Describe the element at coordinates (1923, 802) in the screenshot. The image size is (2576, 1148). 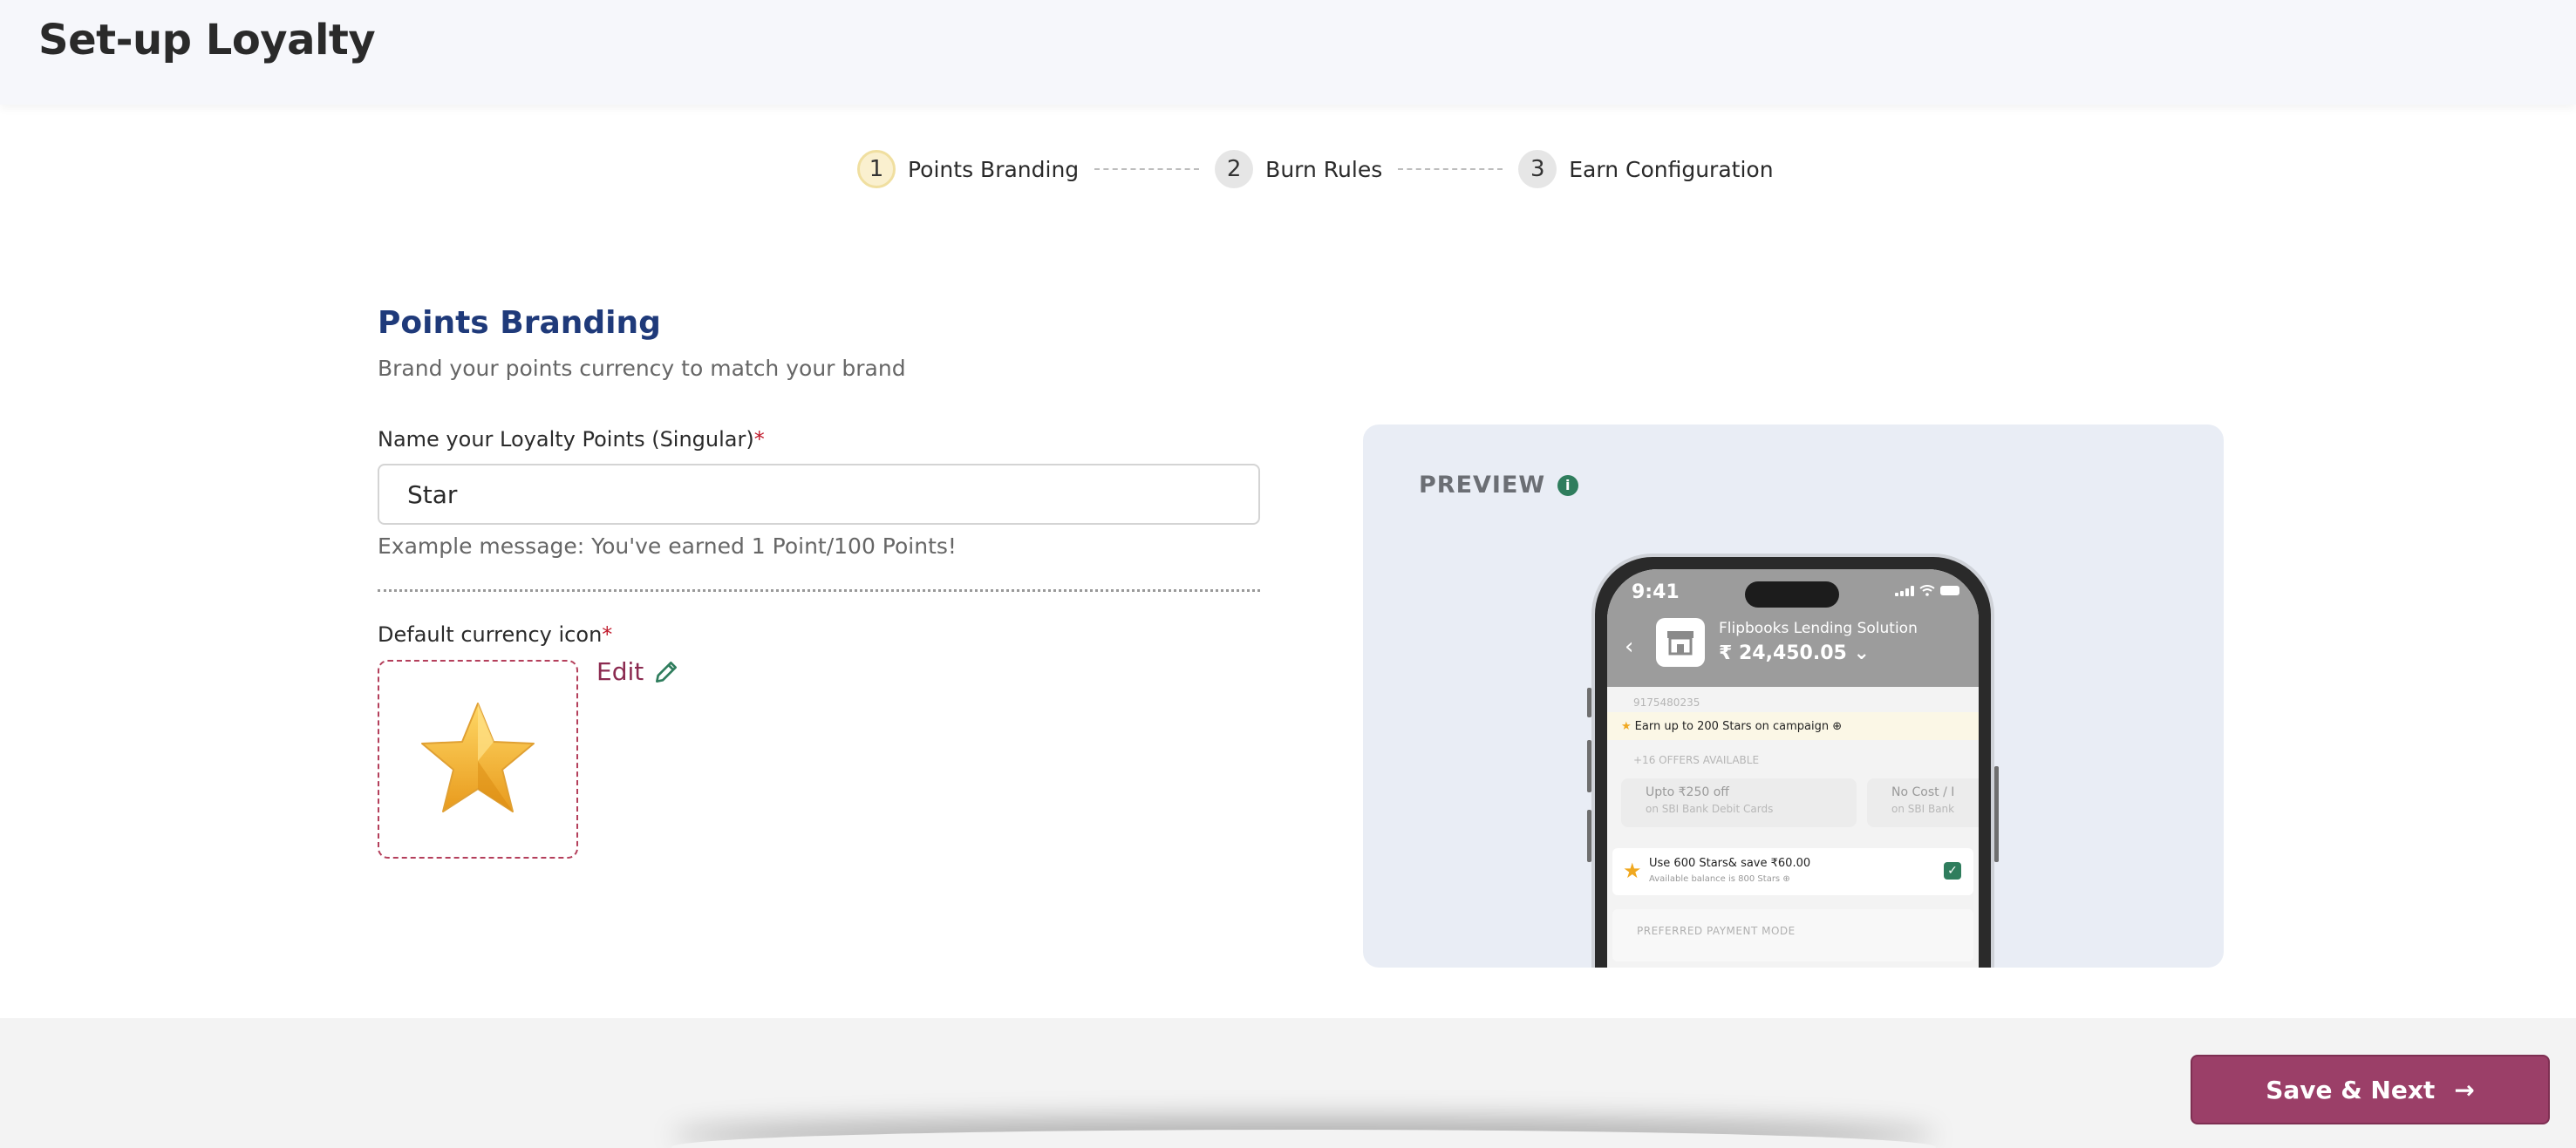
I see `offer-card: No Cost / I on SBI Bank` at that location.